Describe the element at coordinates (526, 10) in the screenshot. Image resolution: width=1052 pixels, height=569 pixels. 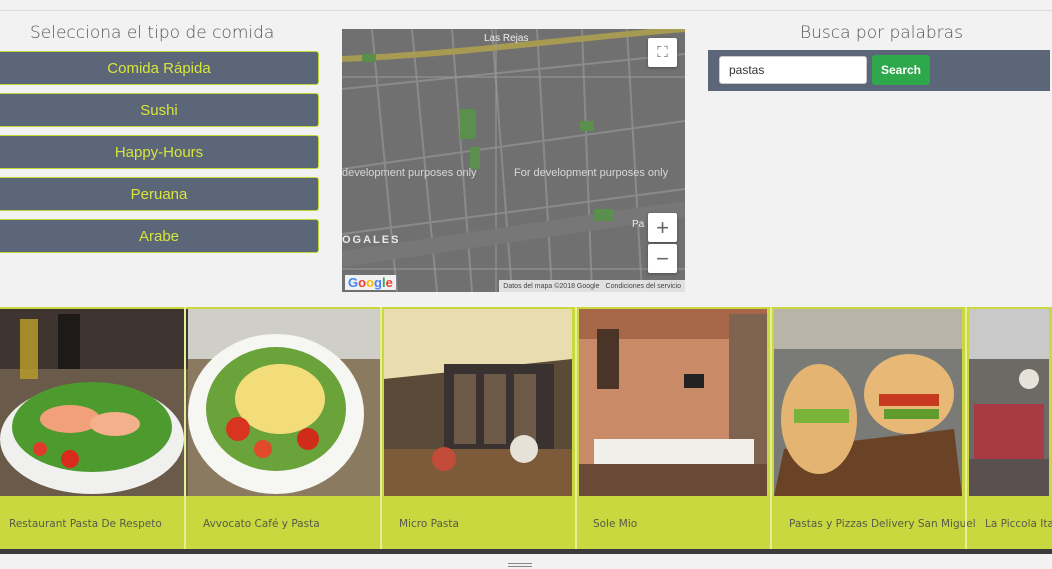
I see `top-divider` at that location.